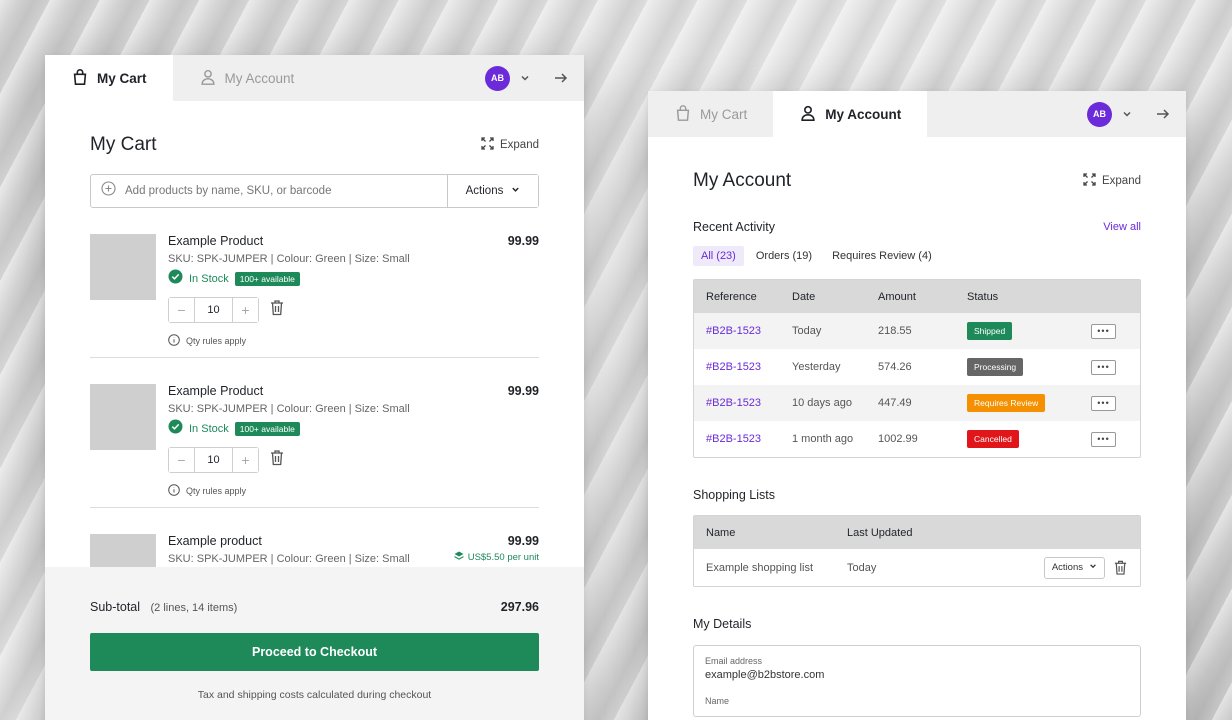 The image size is (1232, 720). What do you see at coordinates (917, 567) in the screenshot?
I see `table-row: Example shopping list Today Actions` at bounding box center [917, 567].